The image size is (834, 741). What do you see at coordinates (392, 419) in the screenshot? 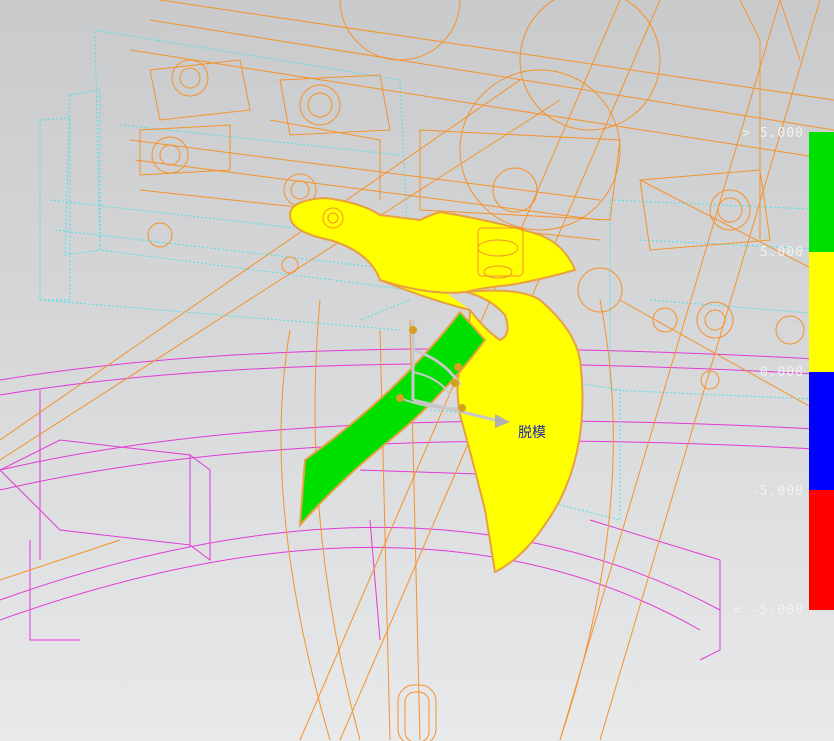
I see `steep-draft-face` at bounding box center [392, 419].